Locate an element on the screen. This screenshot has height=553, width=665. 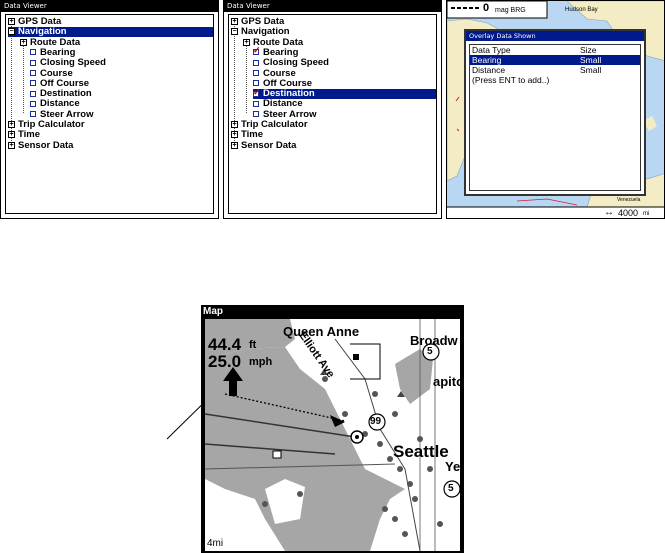
list-item: Distance Small is located at coordinates (555, 70).